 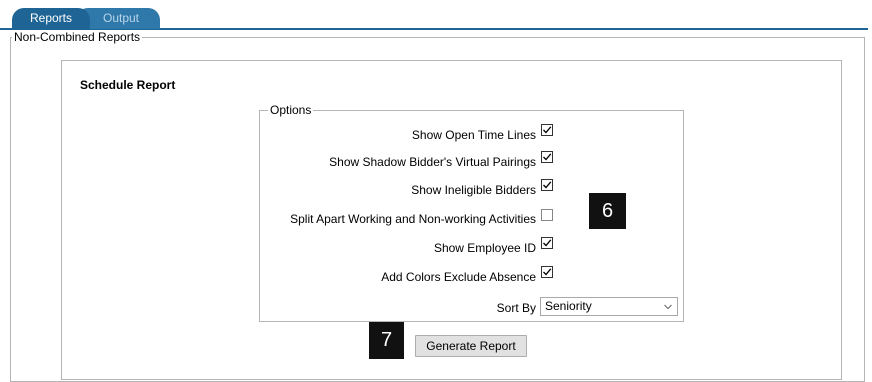 What do you see at coordinates (609, 306) in the screenshot?
I see `sort-by-select: Seniority` at bounding box center [609, 306].